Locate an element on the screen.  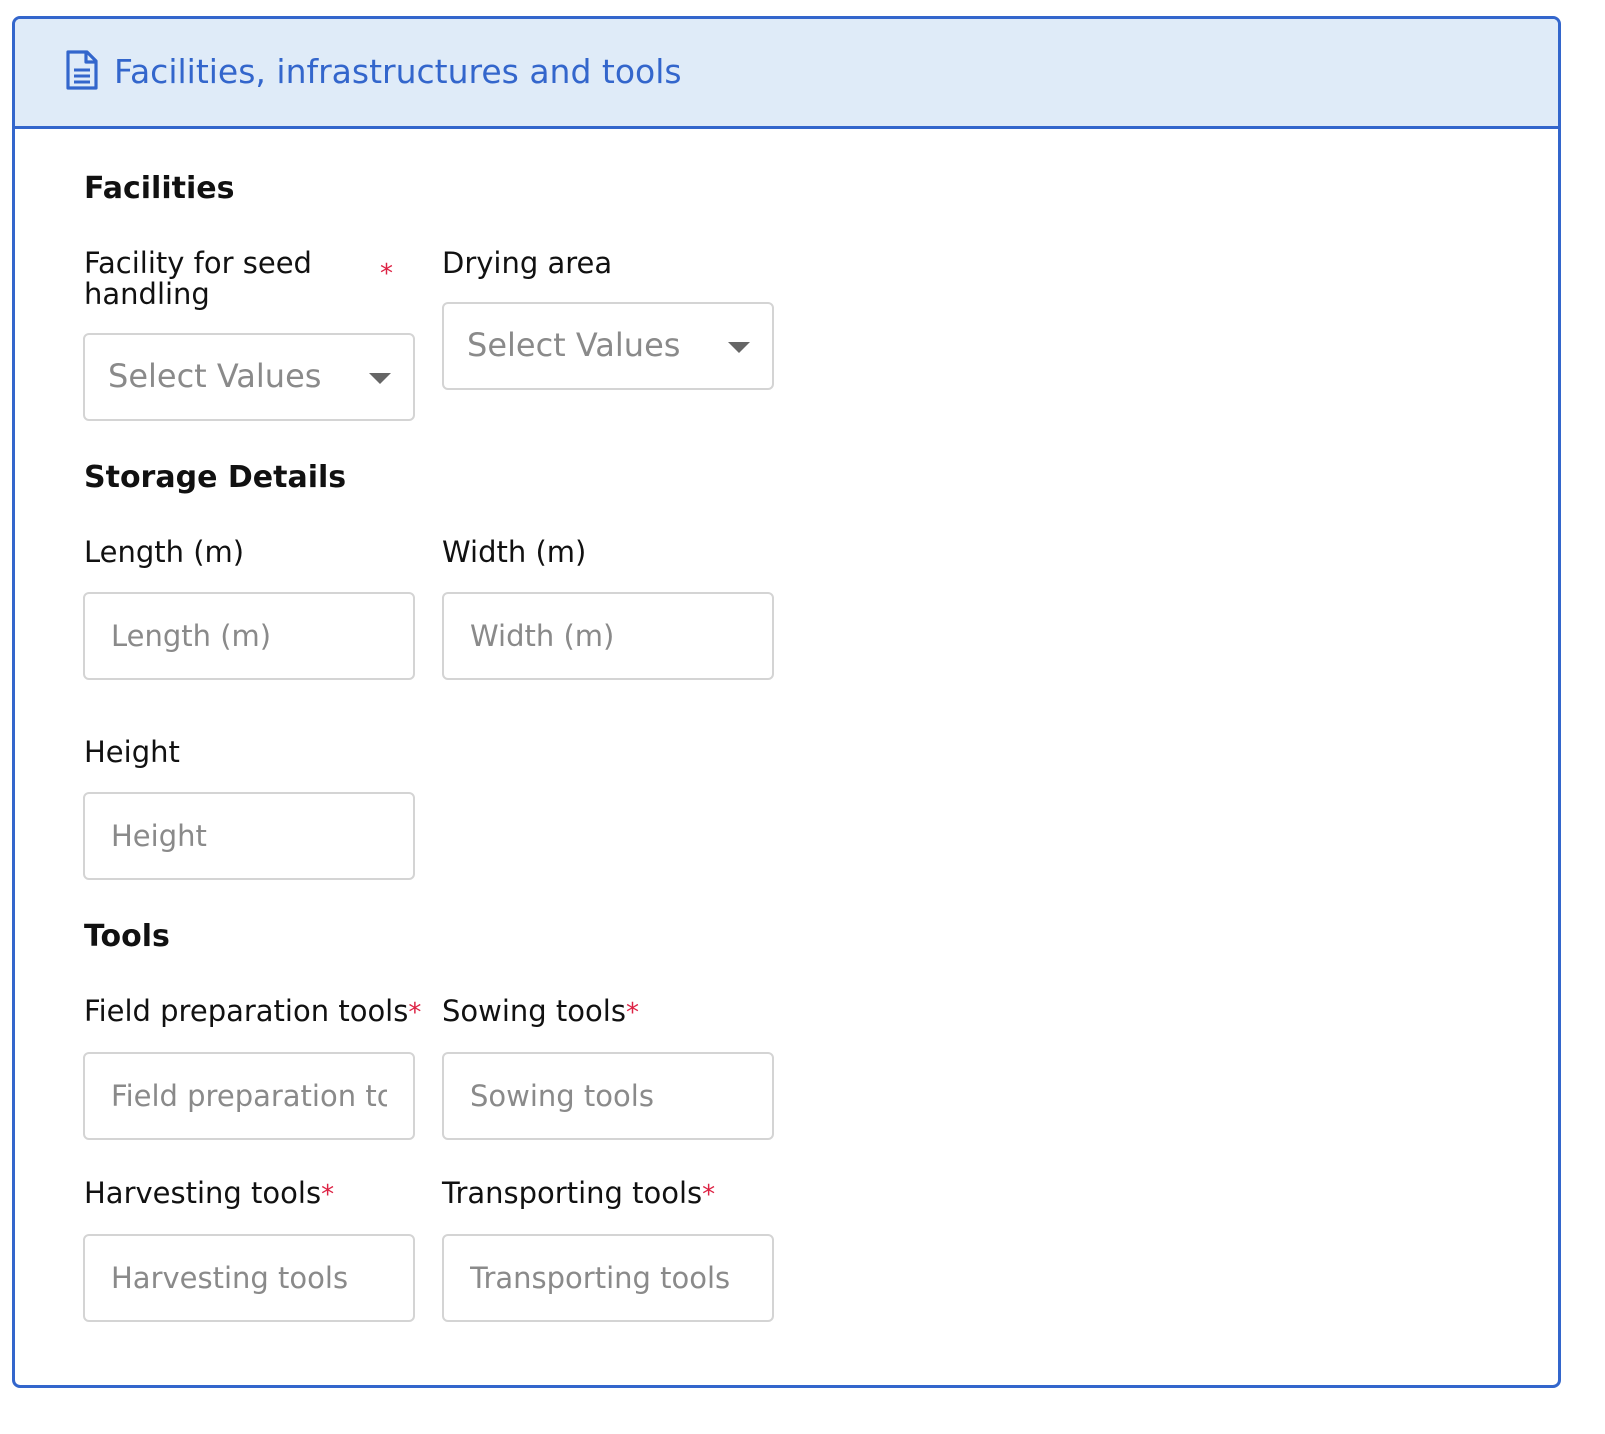
length-input is located at coordinates (249, 636).